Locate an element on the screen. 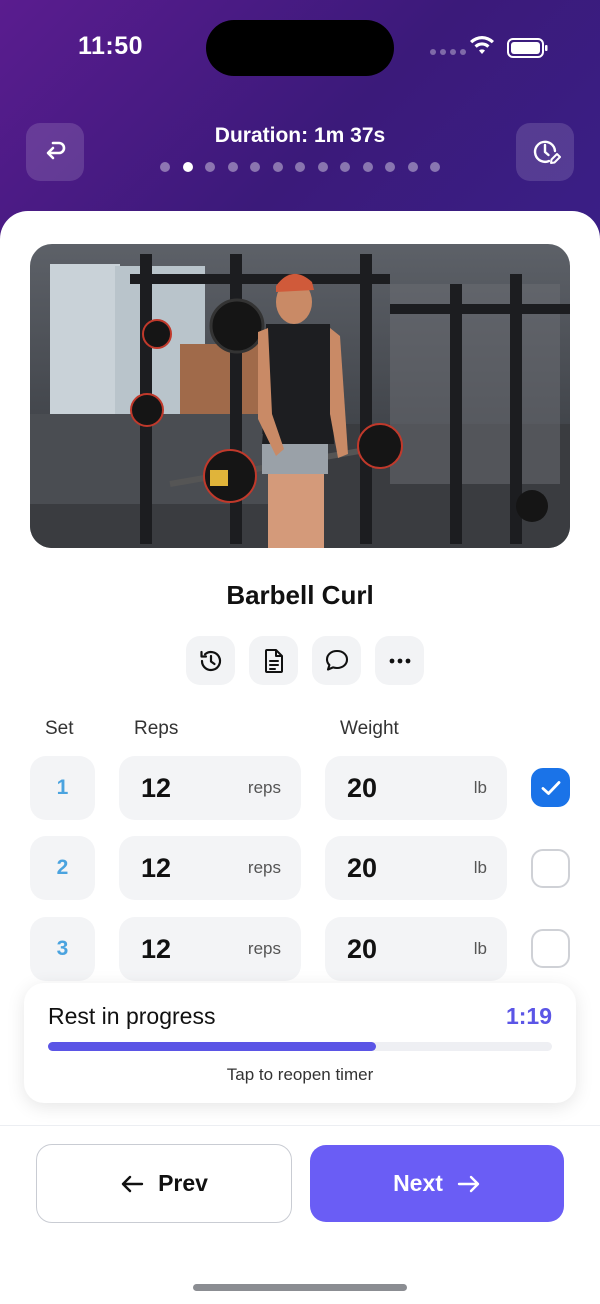  prev-label: Prev is located at coordinates (183, 1183).